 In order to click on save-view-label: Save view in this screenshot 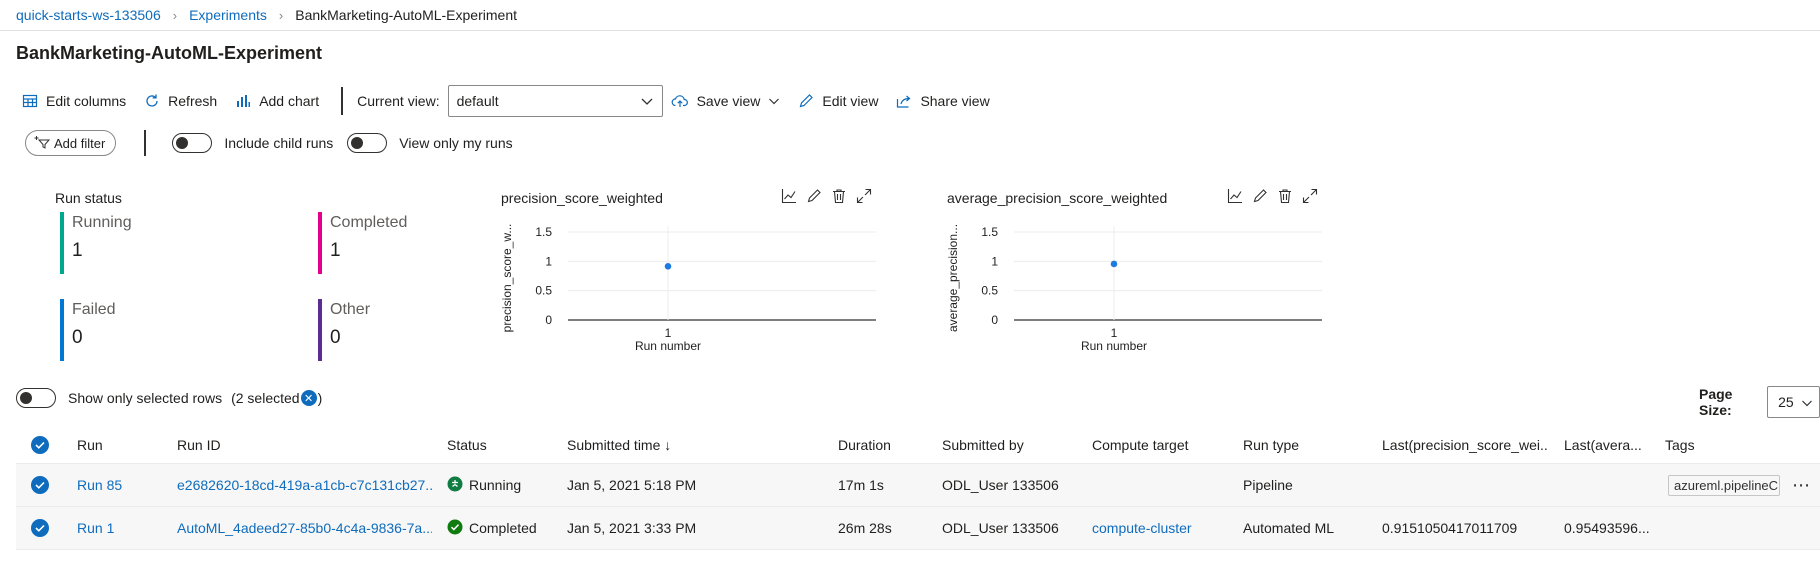, I will do `click(728, 101)`.